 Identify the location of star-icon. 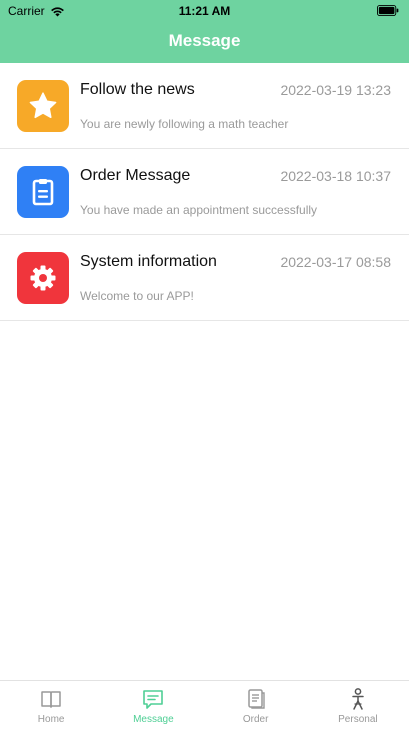
(43, 106).